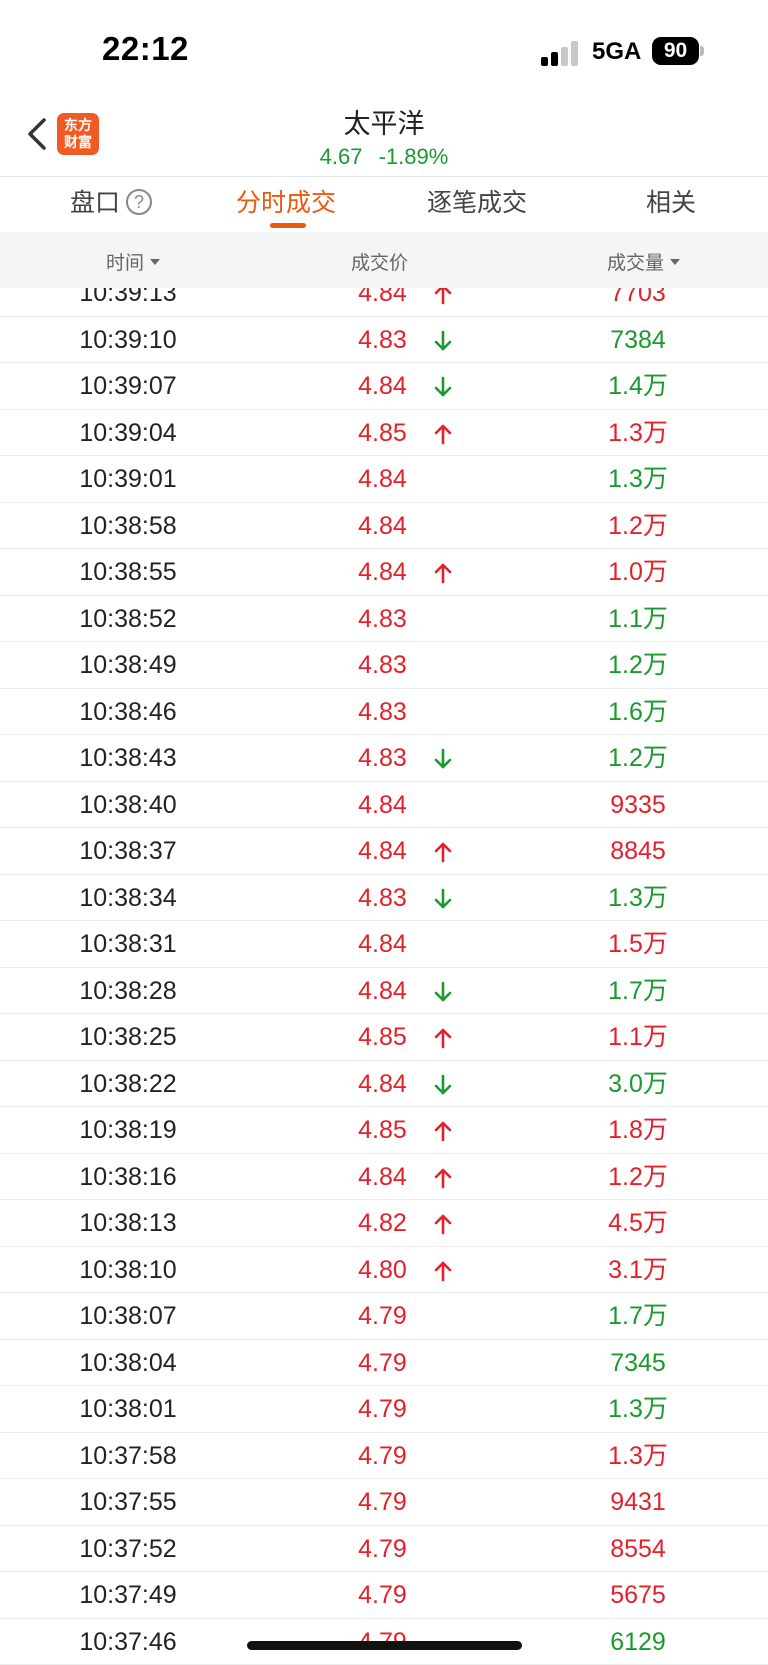 This screenshot has width=768, height=1665. Describe the element at coordinates (128, 804) in the screenshot. I see `trade-time: 10:38:40` at that location.